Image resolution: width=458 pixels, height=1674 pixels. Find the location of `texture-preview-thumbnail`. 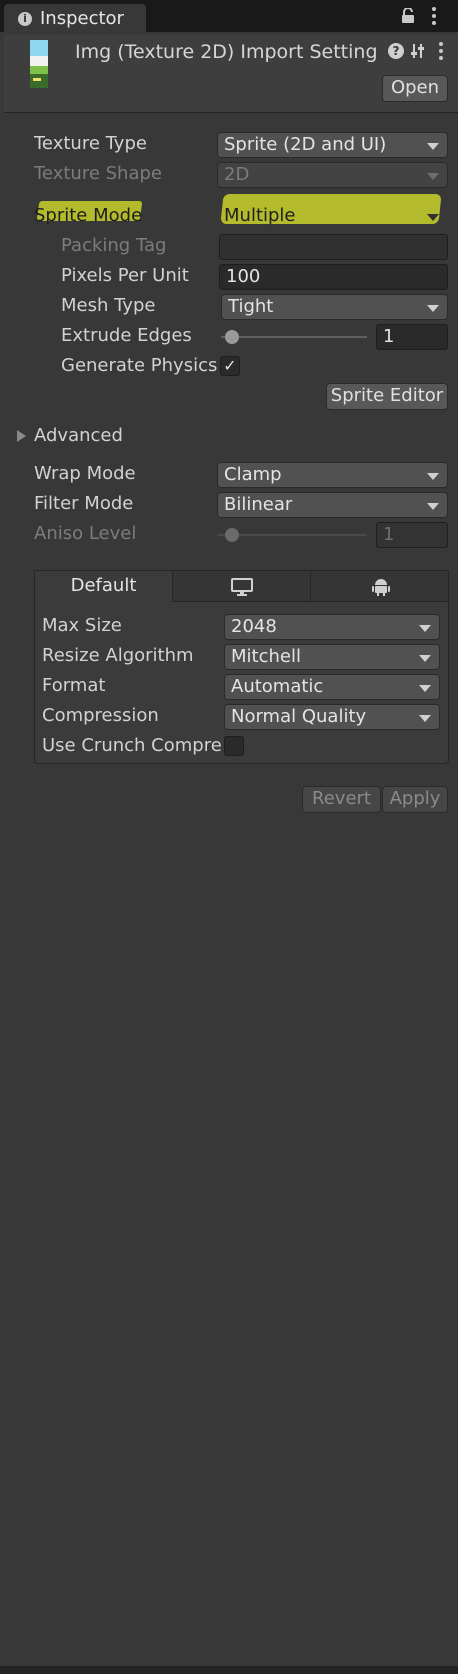

texture-preview-thumbnail is located at coordinates (39, 64).